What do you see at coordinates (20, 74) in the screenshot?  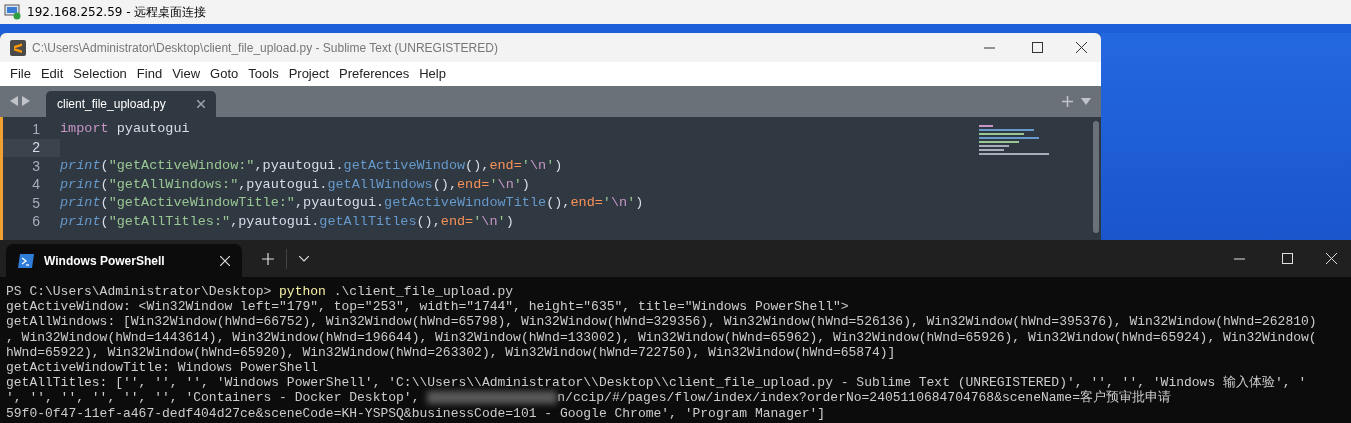 I see `menu-item: File` at bounding box center [20, 74].